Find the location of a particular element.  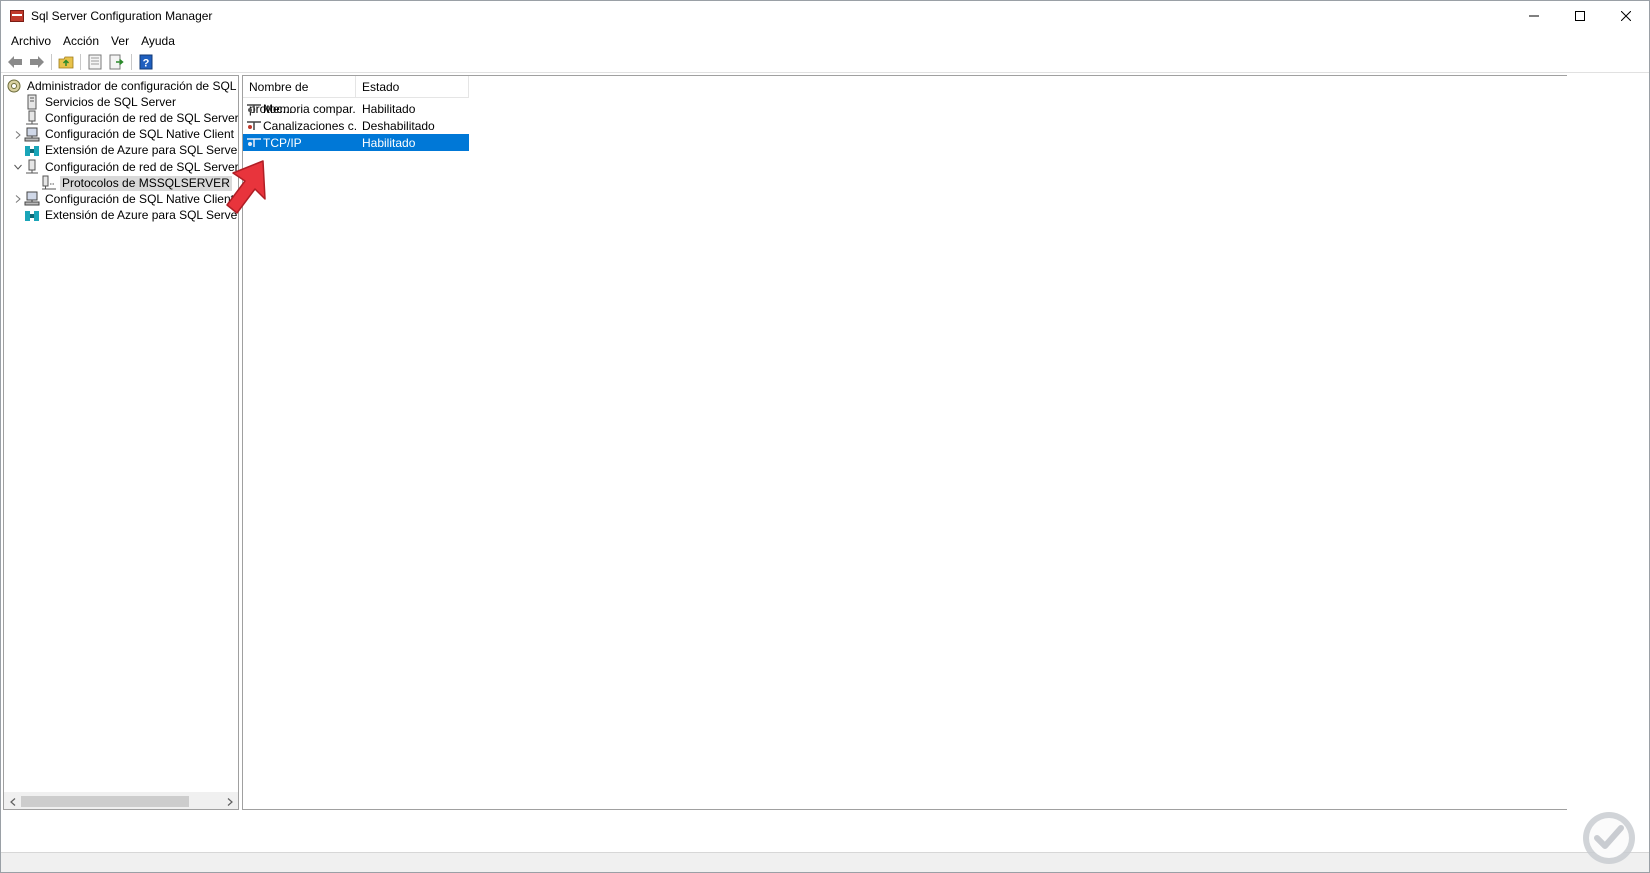

up-folder-icon is located at coordinates (66, 62).